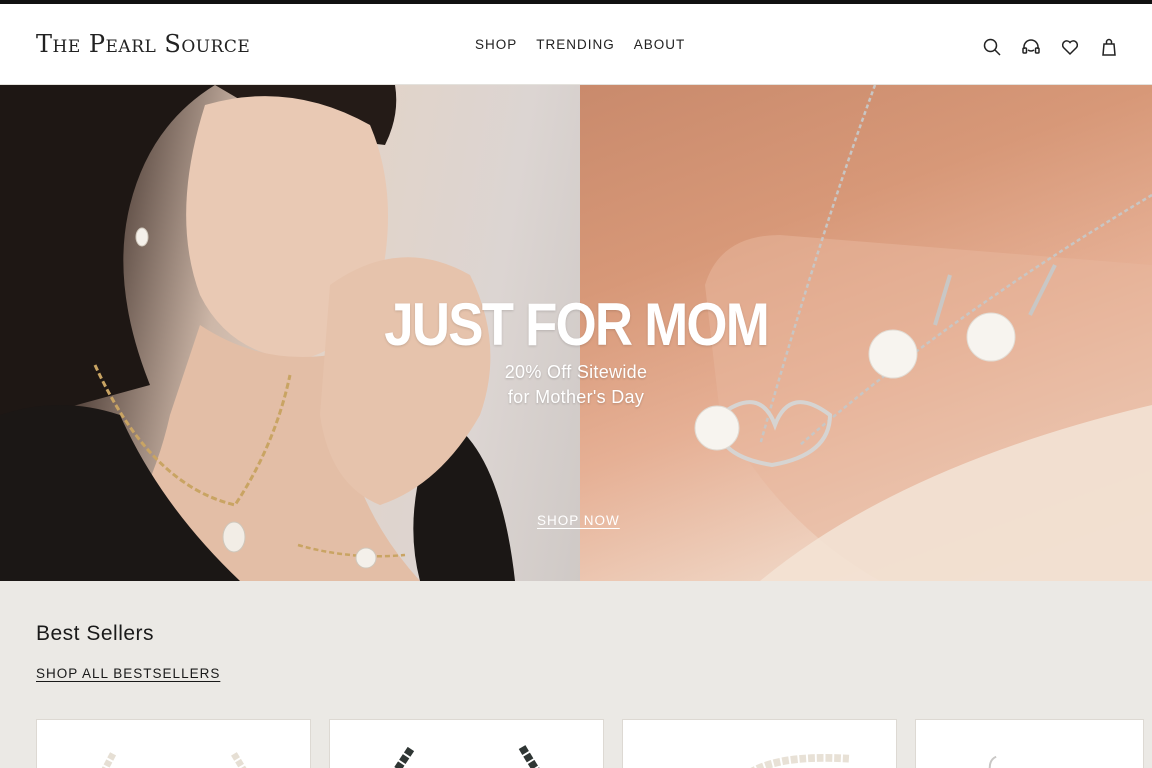  What do you see at coordinates (1050, 47) in the screenshot?
I see `header-icons` at bounding box center [1050, 47].